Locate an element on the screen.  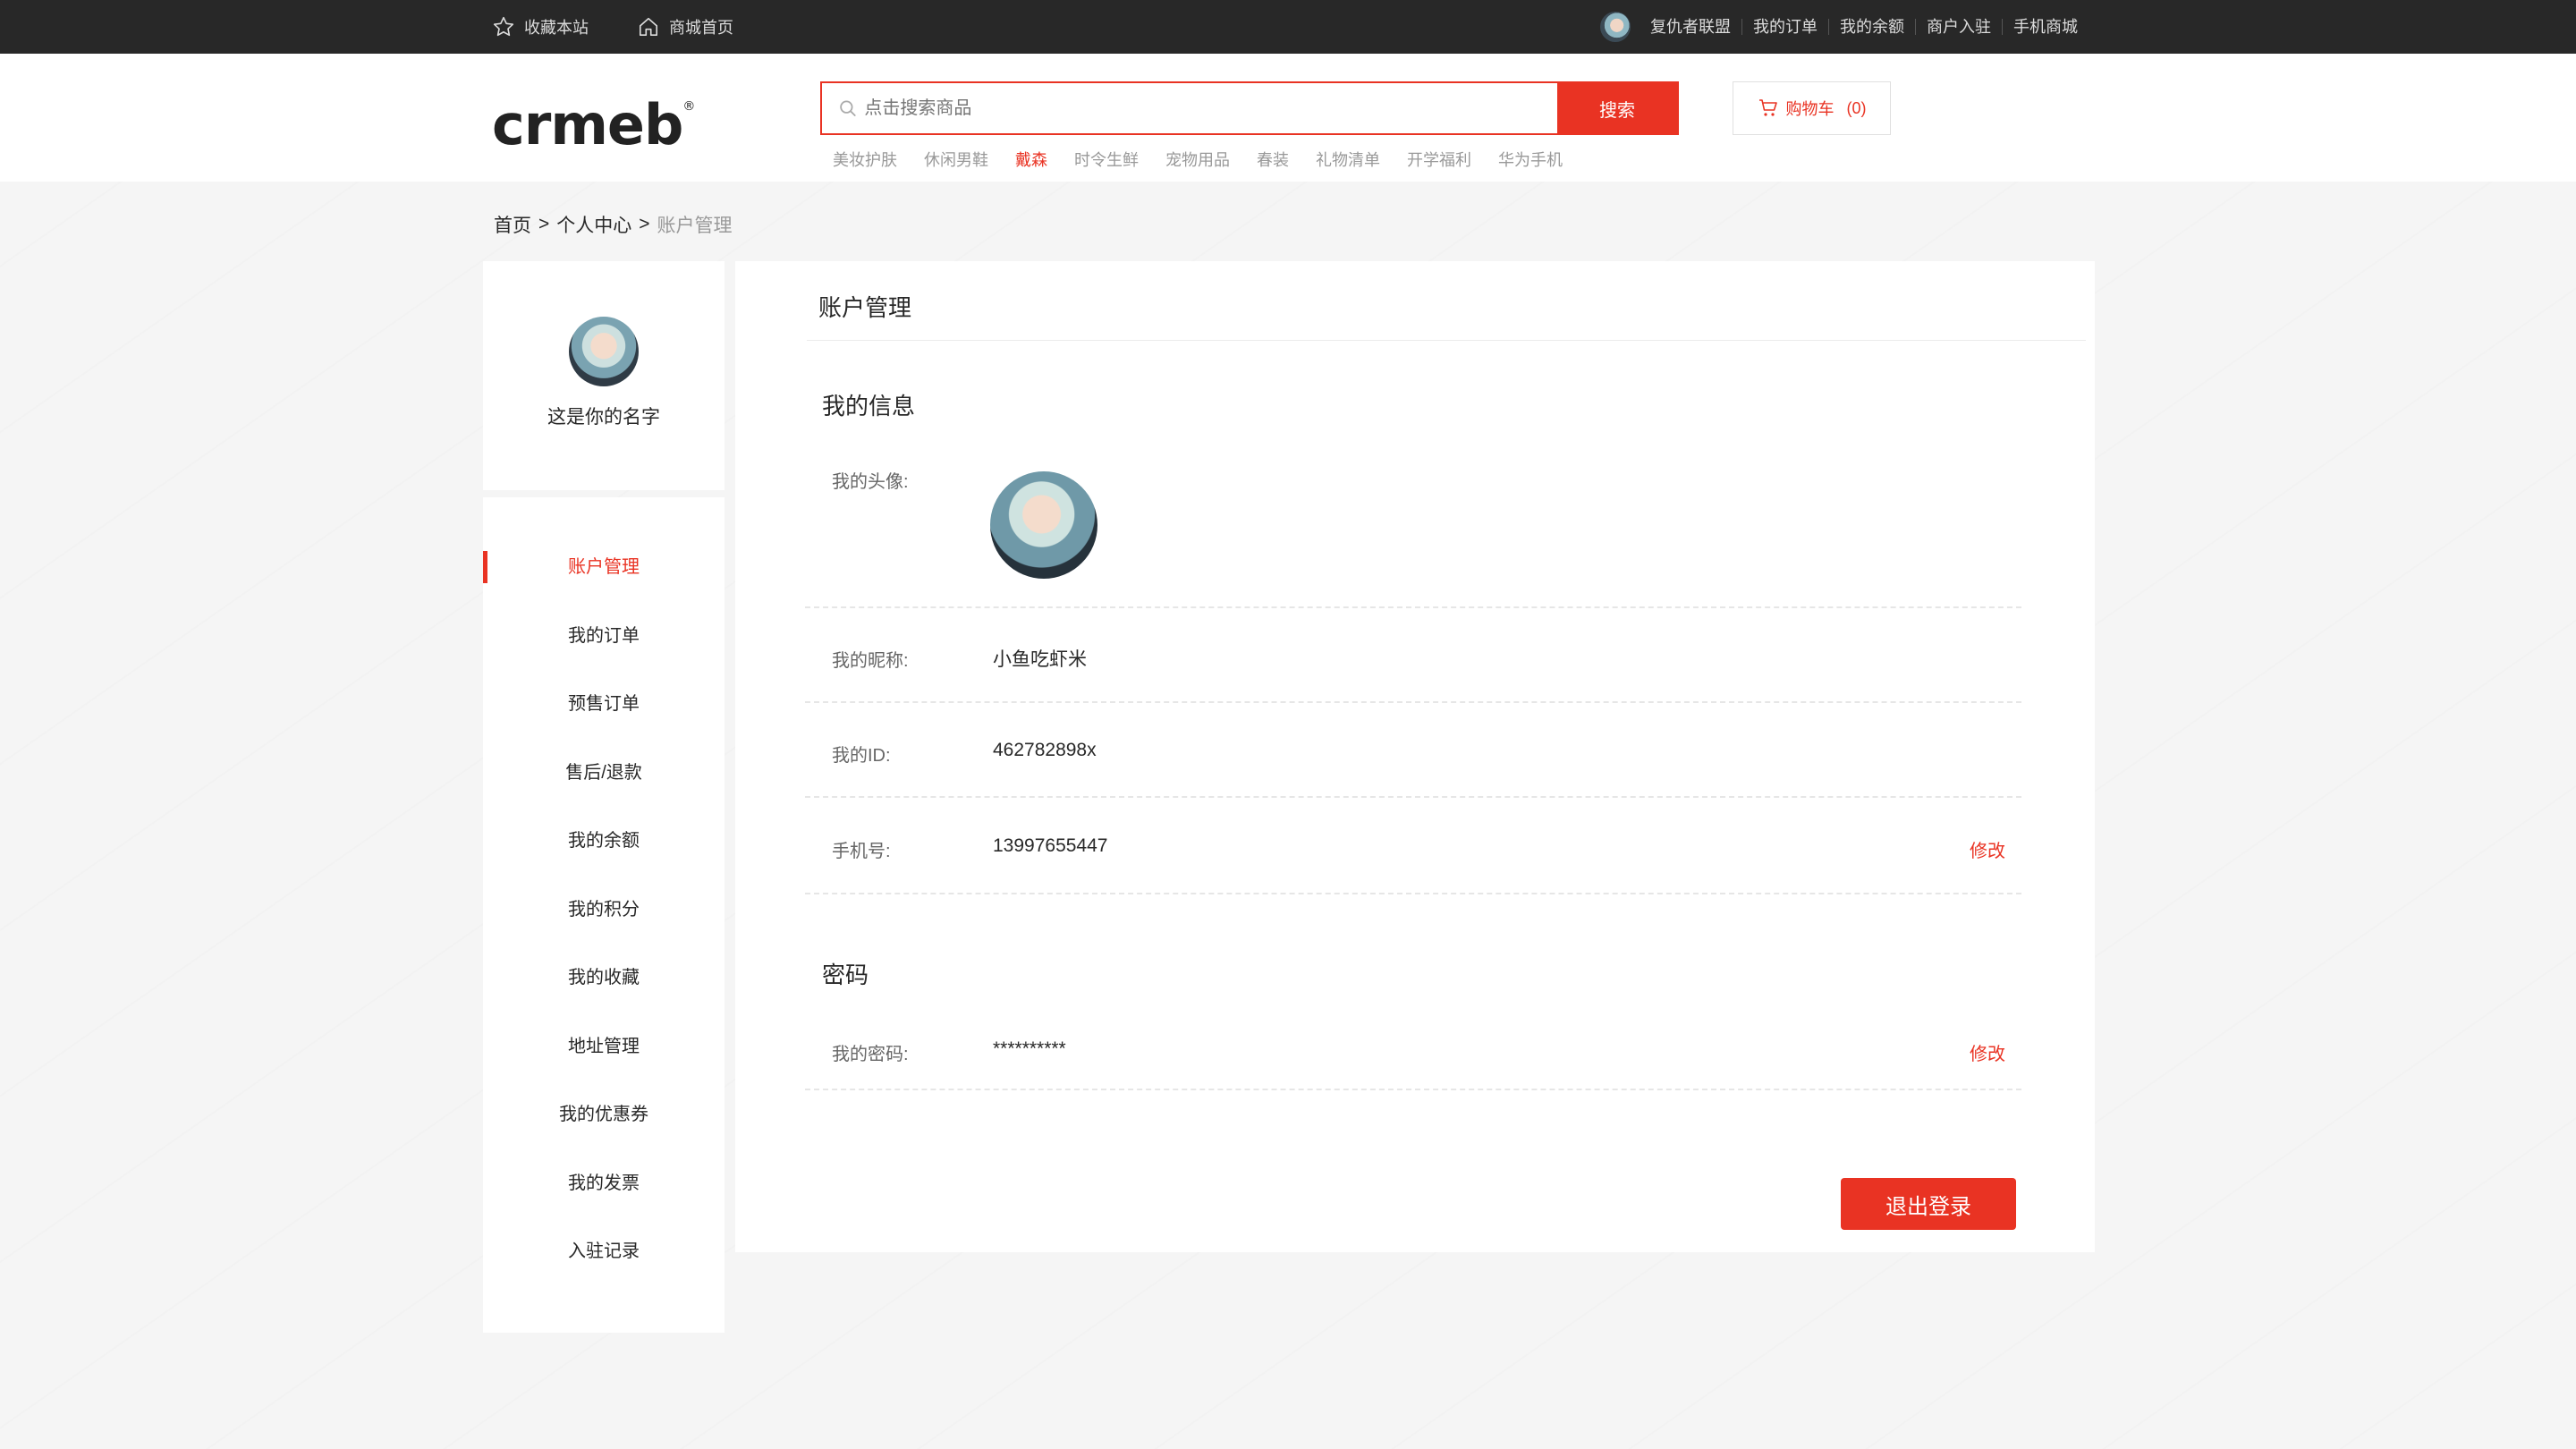
cart-icon is located at coordinates (1767, 107).